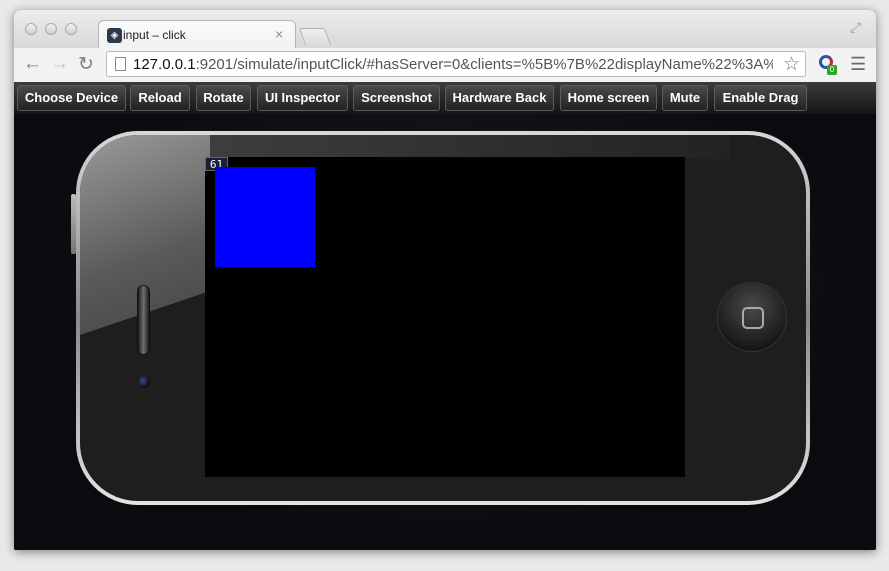 The width and height of the screenshot is (889, 571). Describe the element at coordinates (791, 64) in the screenshot. I see `star-icon: ☆` at that location.